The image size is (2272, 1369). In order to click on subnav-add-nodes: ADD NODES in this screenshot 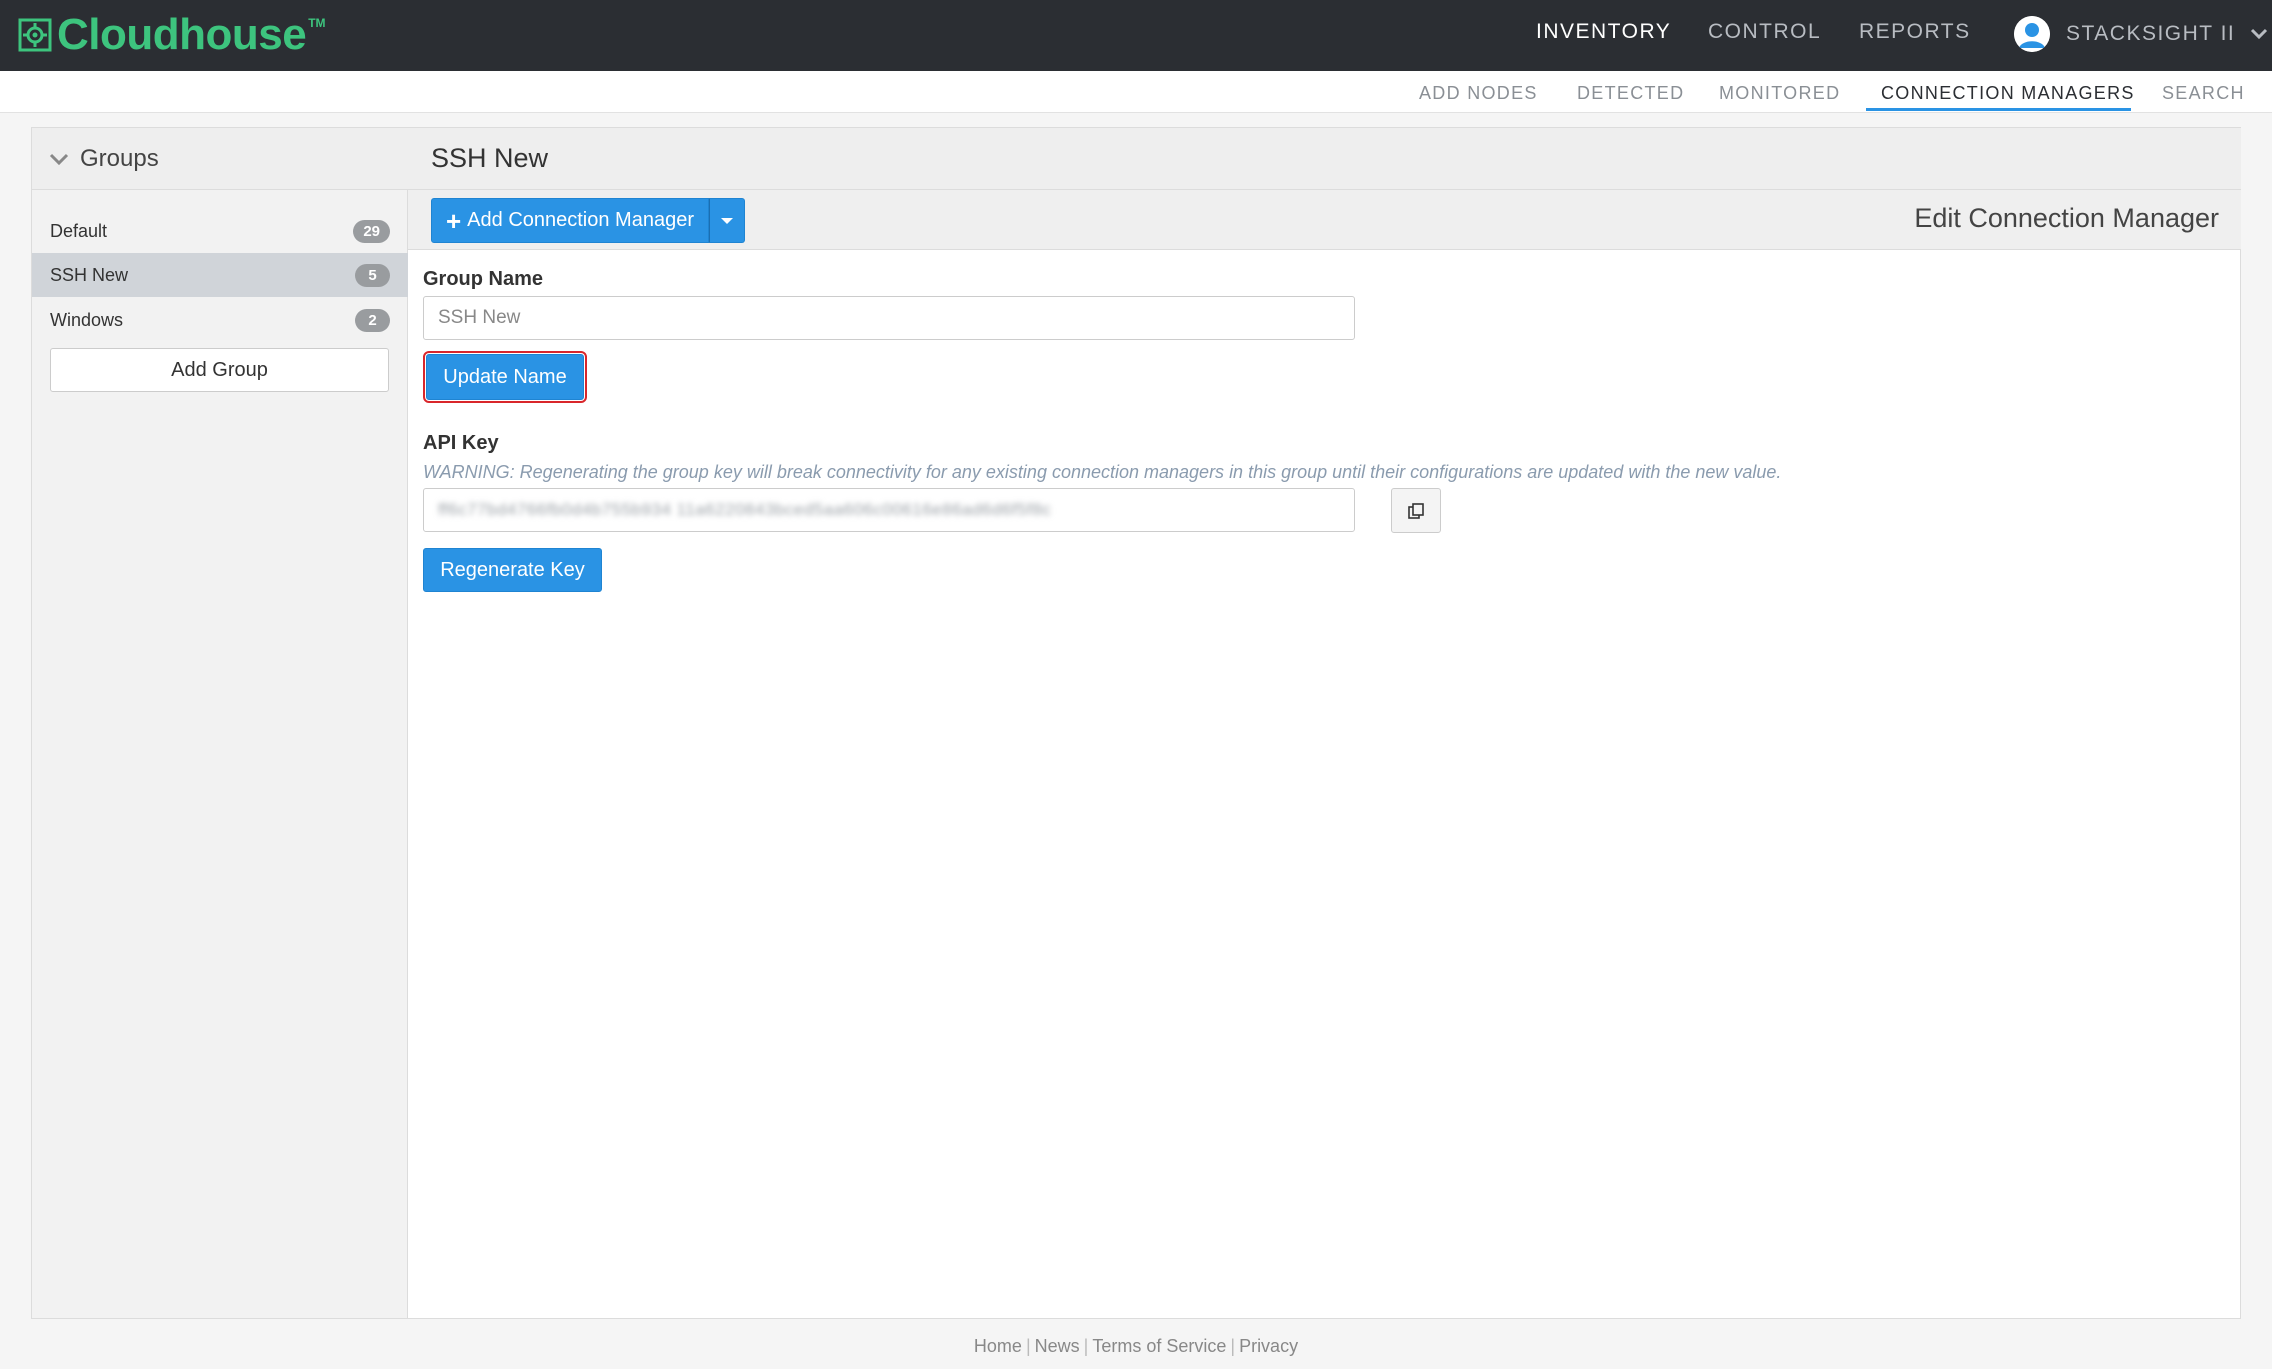, I will do `click(1478, 93)`.